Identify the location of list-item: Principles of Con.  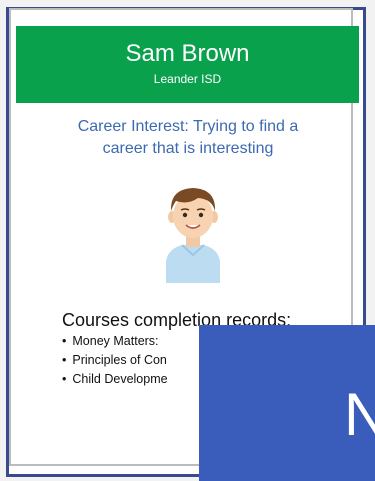
(115, 360).